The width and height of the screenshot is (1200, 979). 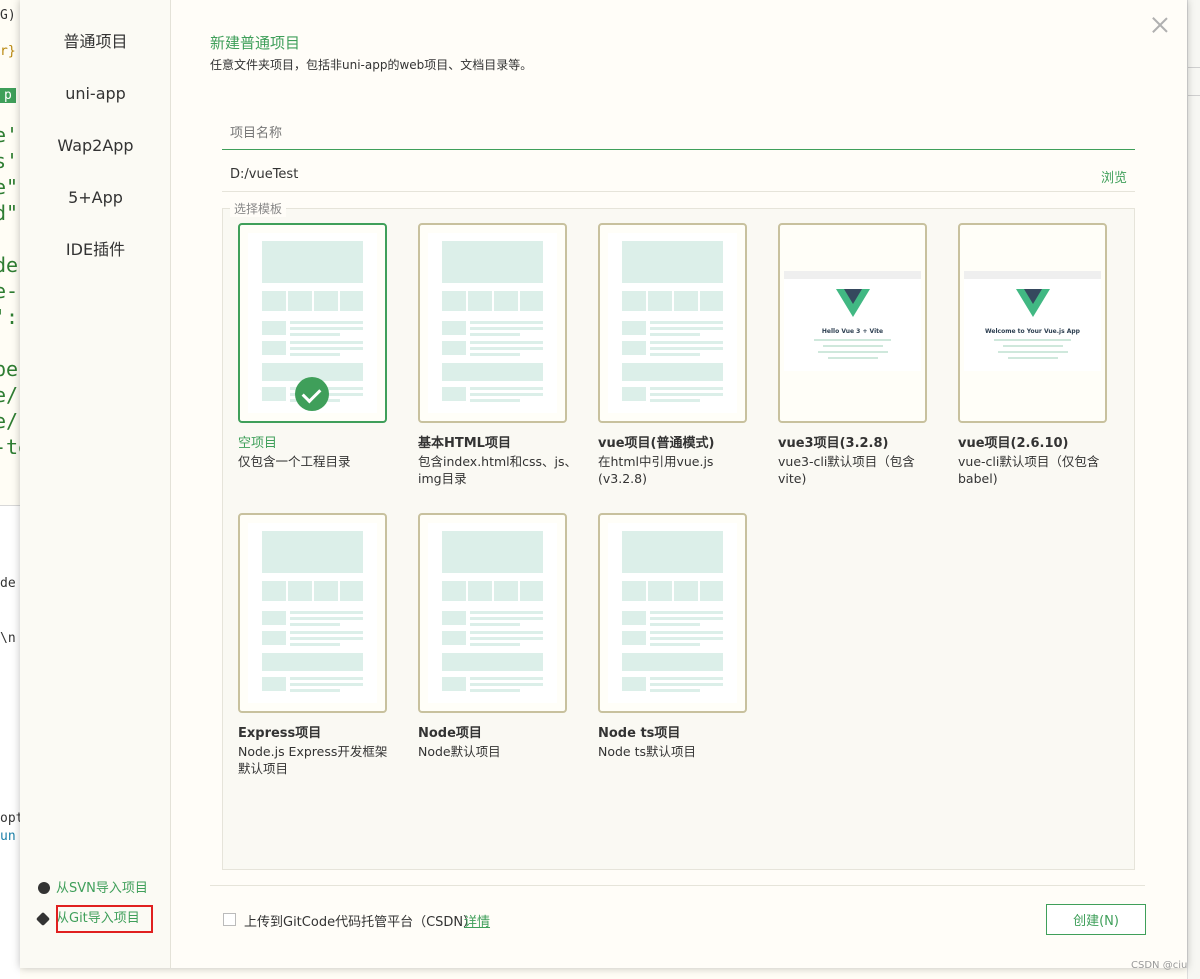 I want to click on upload-gitcode-checkbox, so click(x=229, y=919).